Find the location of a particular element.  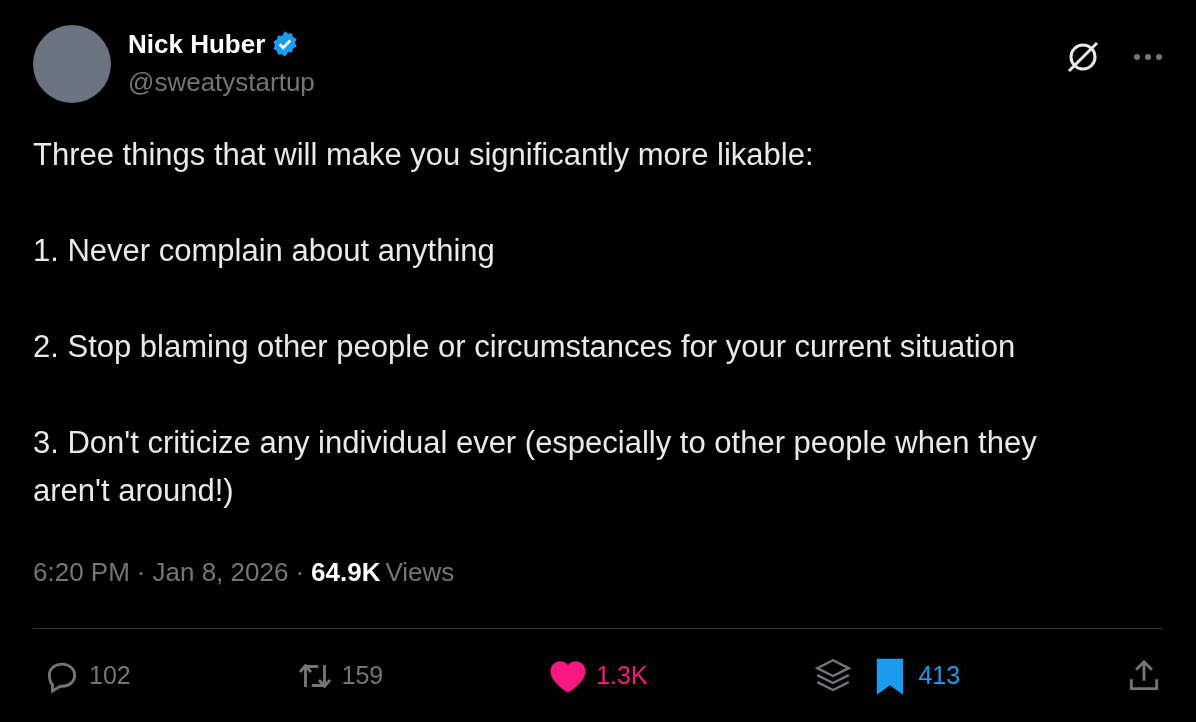

view-count: 64.9K is located at coordinates (346, 572).